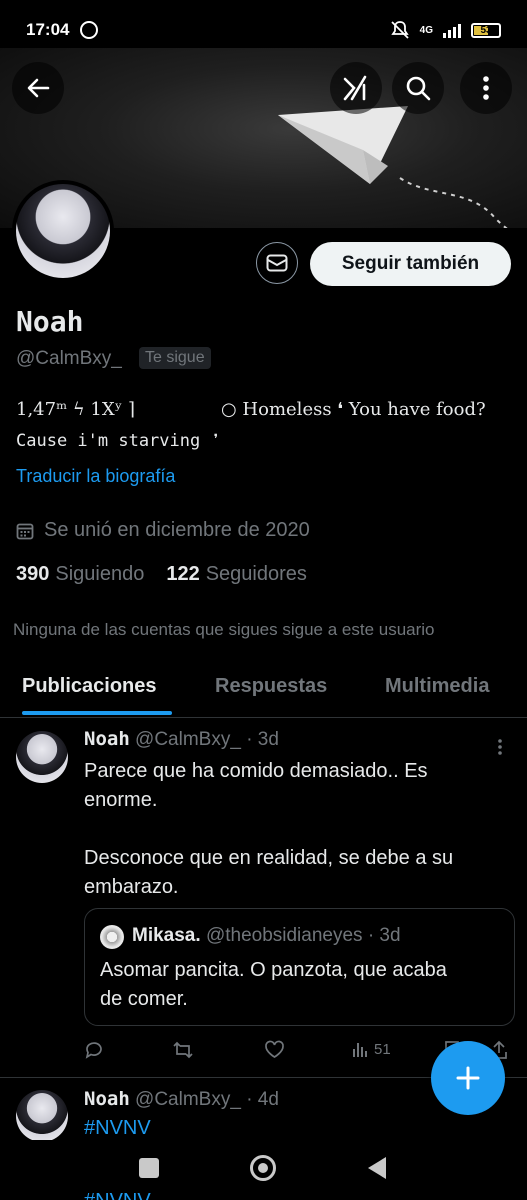  What do you see at coordinates (89, 686) in the screenshot?
I see `tab-posts: Publicaciones` at bounding box center [89, 686].